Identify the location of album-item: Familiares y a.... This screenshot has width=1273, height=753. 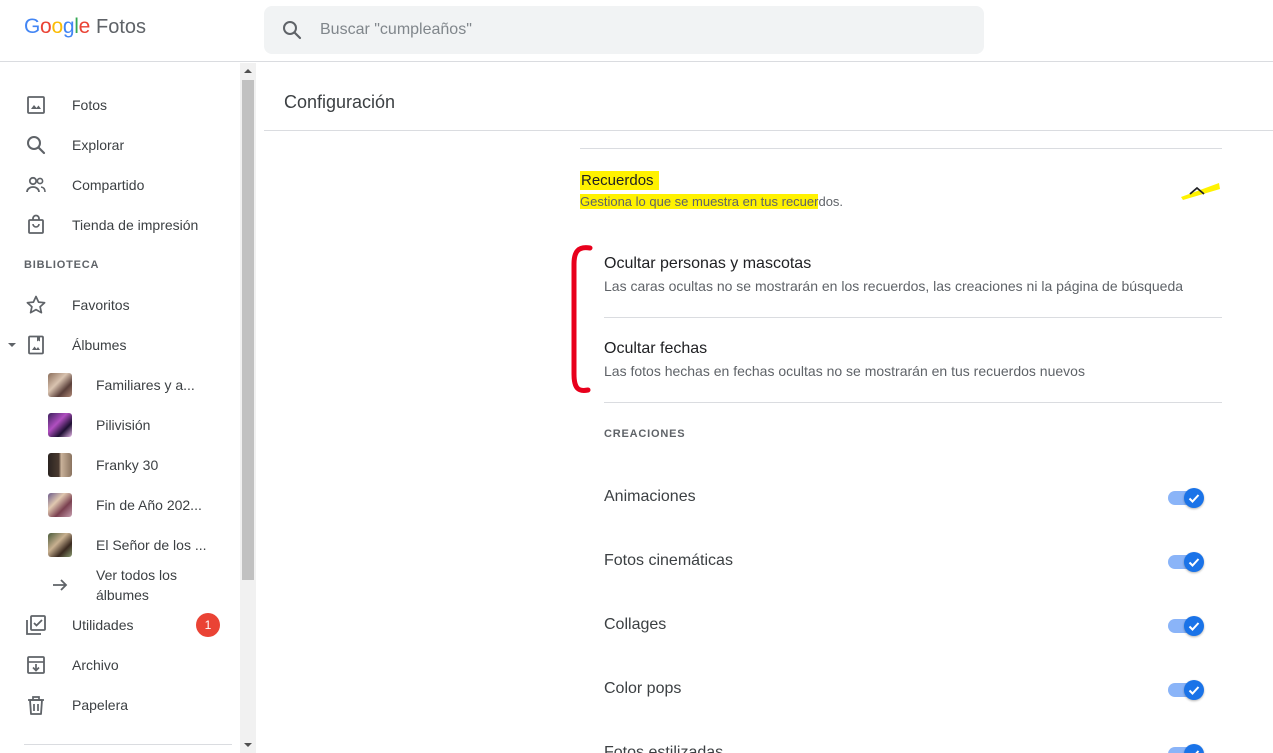
(120, 385).